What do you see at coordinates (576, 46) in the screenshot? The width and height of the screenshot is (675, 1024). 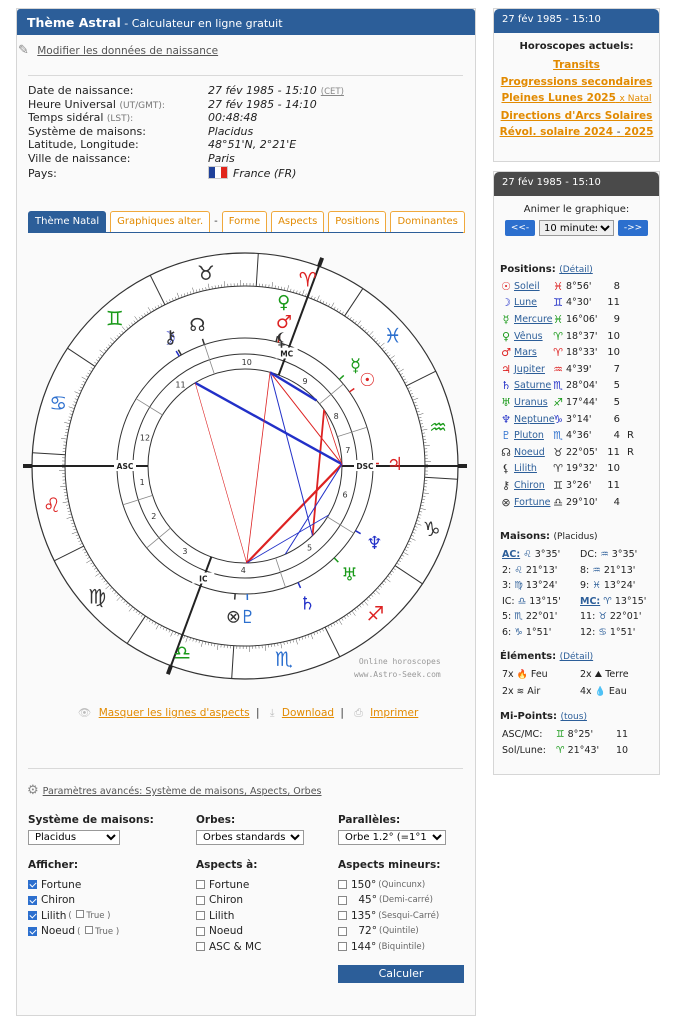 I see `current-horoscopes-title: Horoscopes actuels:` at bounding box center [576, 46].